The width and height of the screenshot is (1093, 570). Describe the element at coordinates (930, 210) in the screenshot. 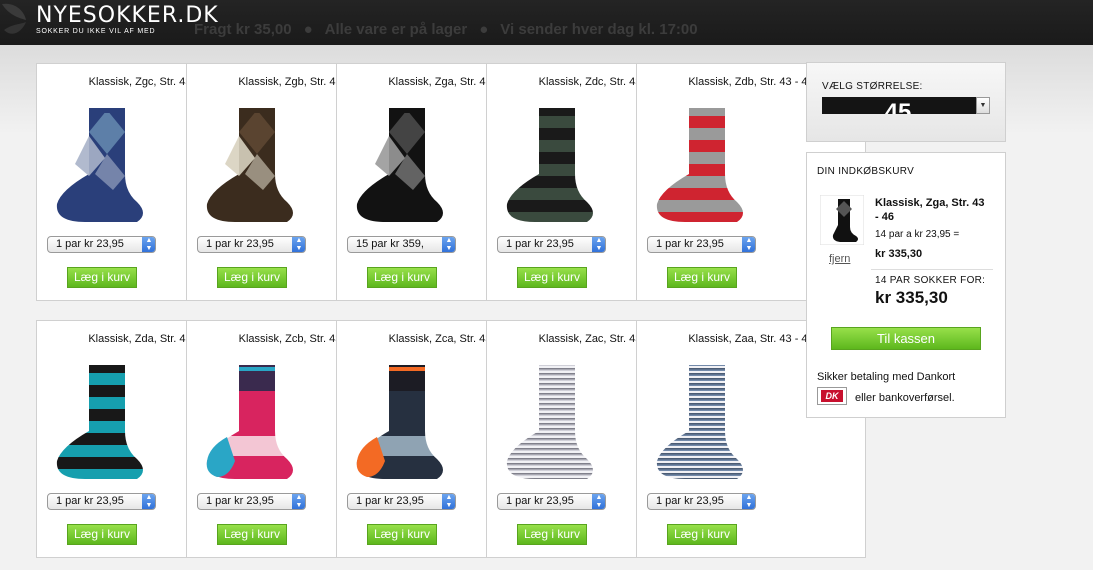

I see `cart-item-name: Klassisk, Zga, Str. 43 - 46` at that location.